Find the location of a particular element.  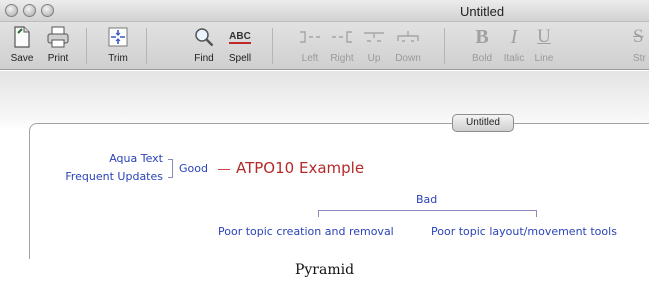

title-bar: Untitled is located at coordinates (324, 11).